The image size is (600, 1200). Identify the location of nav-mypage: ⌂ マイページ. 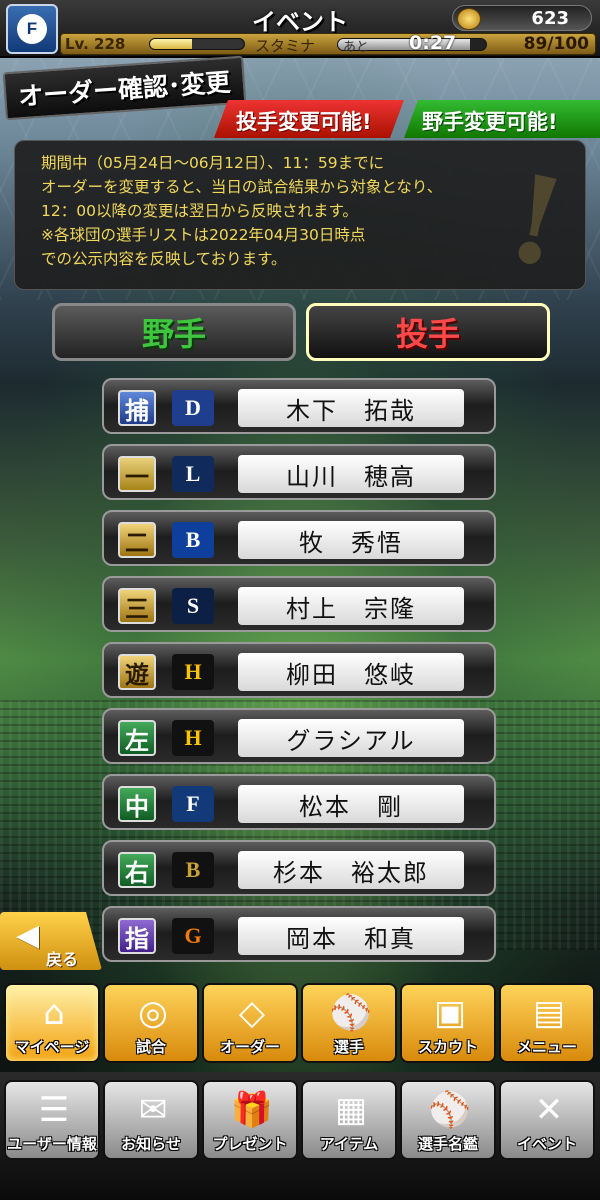
(52, 1023).